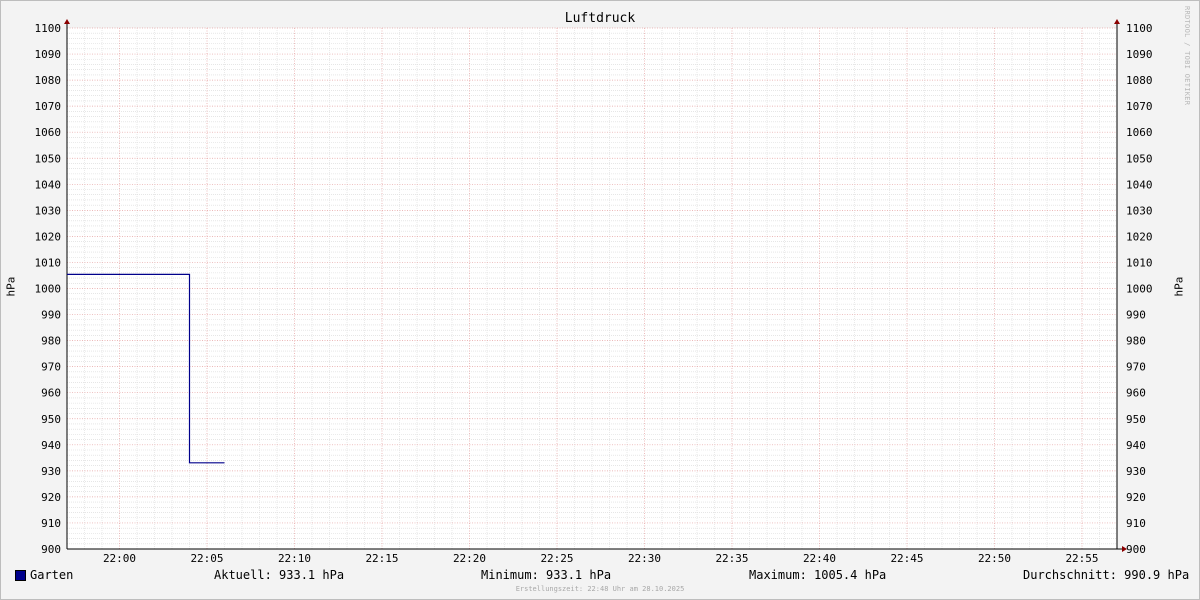 The image size is (1200, 600). What do you see at coordinates (546, 575) in the screenshot?
I see `legend-minimum: Minimum: 933.1 hPa` at bounding box center [546, 575].